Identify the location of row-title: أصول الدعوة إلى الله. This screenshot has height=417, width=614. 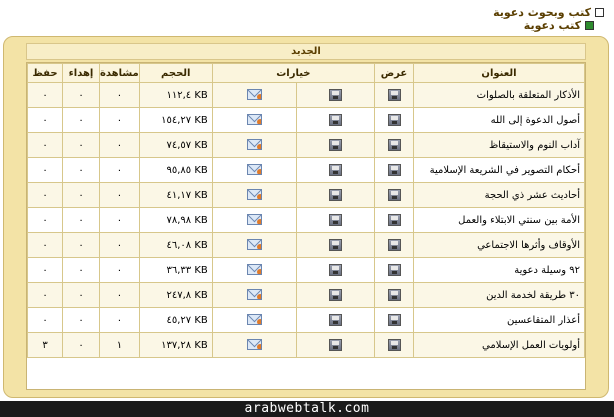
(499, 120).